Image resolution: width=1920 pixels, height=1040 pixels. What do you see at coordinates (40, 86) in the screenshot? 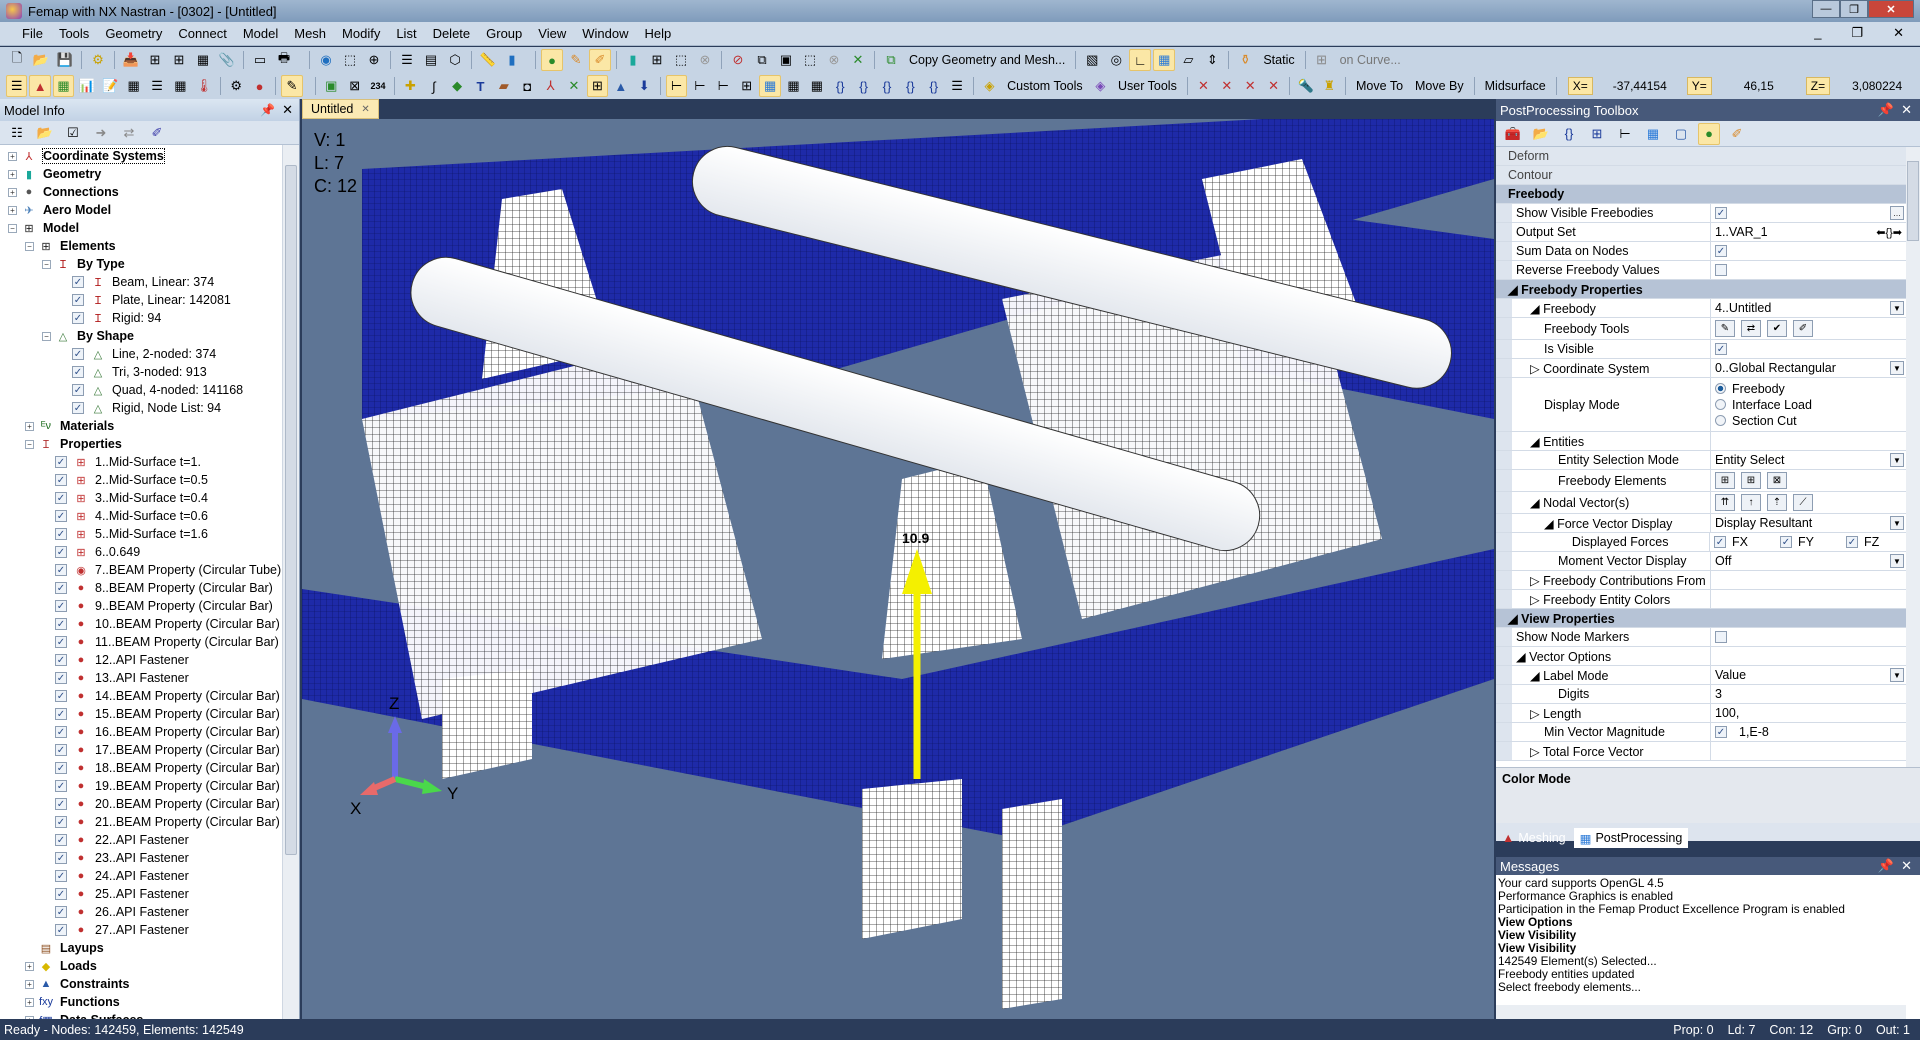
I see `meshing-toolbox-icon: ▲` at bounding box center [40, 86].